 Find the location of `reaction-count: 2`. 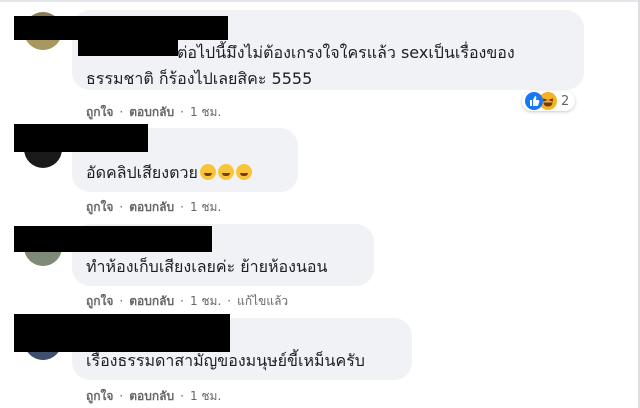

reaction-count: 2 is located at coordinates (565, 101).